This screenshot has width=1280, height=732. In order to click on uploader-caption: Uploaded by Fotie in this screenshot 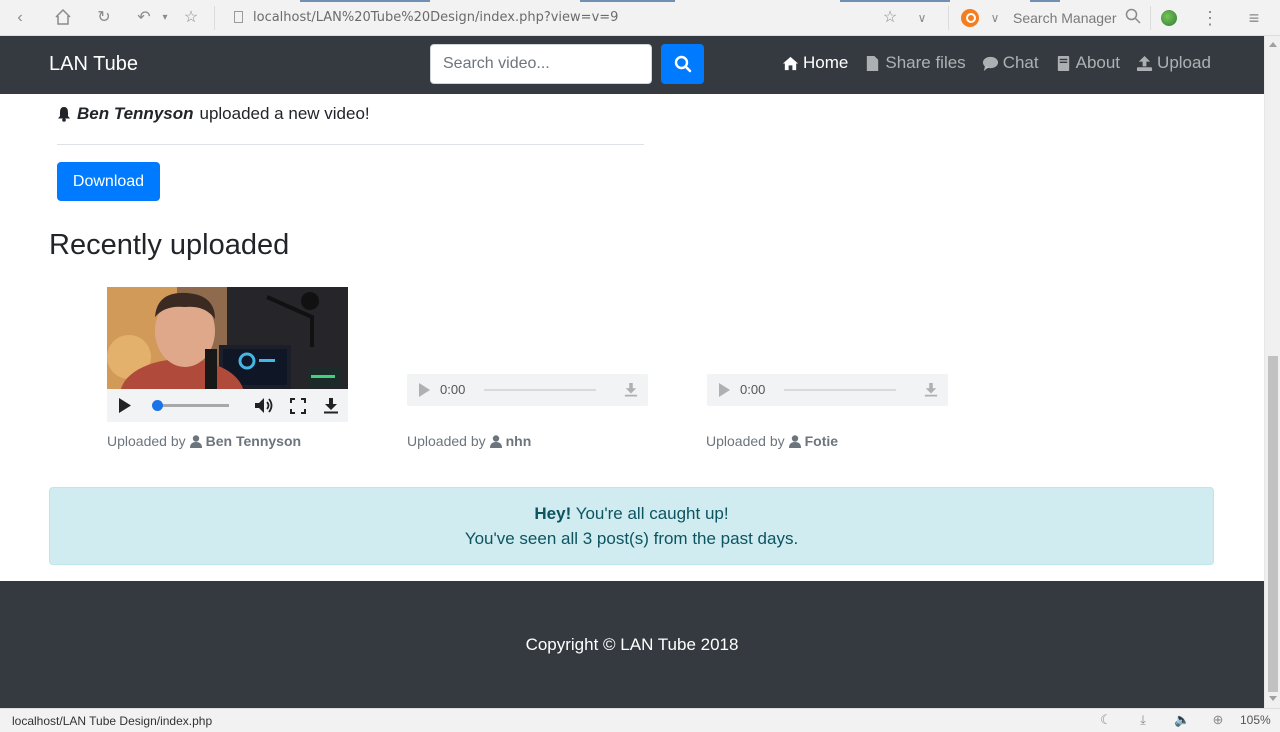, I will do `click(772, 441)`.